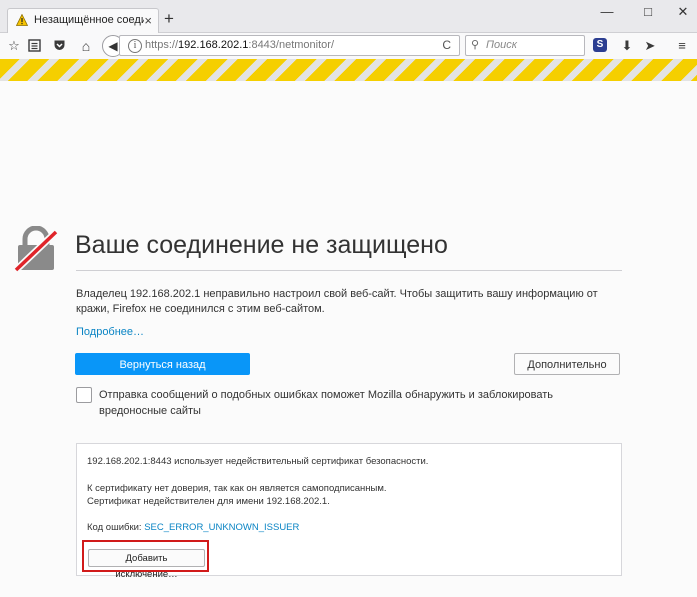 This screenshot has height=597, width=697. What do you see at coordinates (221, 527) in the screenshot?
I see `error-code-link: SEC_ERROR_UNKNOWN_ISSUER` at bounding box center [221, 527].